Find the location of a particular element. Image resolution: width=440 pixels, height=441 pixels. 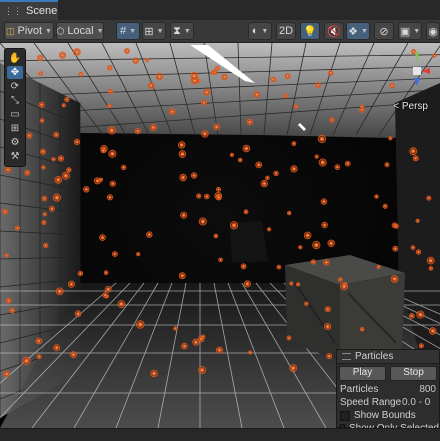

transform-tool-icon: ⊞ is located at coordinates (15, 128).